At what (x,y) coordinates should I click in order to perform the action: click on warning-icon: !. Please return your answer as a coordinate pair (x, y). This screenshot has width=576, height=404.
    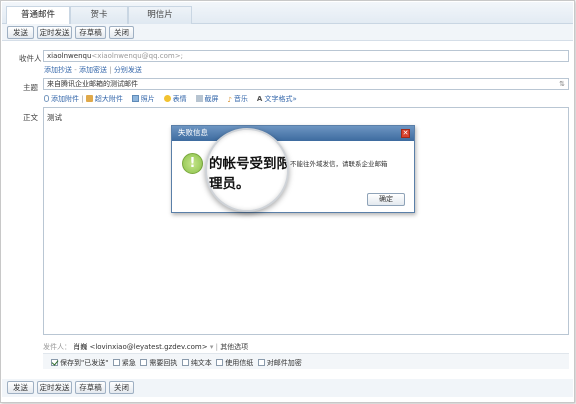
    Looking at the image, I should click on (192, 163).